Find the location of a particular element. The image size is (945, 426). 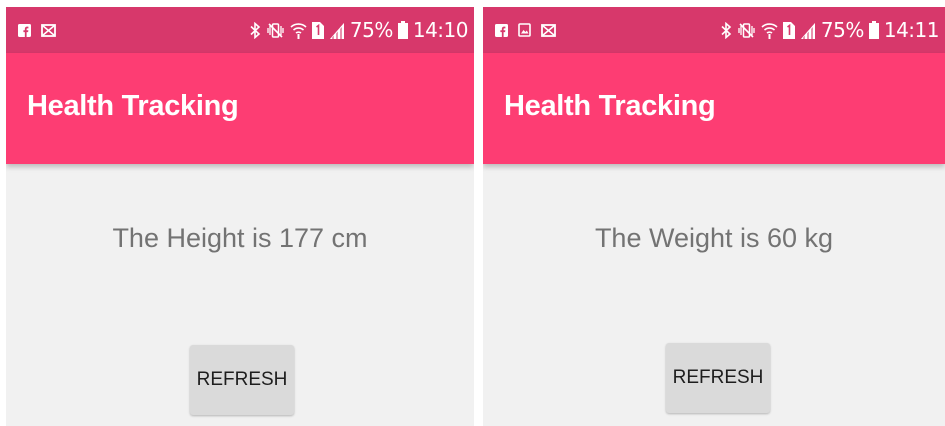

system-status: 75% 14:11 is located at coordinates (830, 30).